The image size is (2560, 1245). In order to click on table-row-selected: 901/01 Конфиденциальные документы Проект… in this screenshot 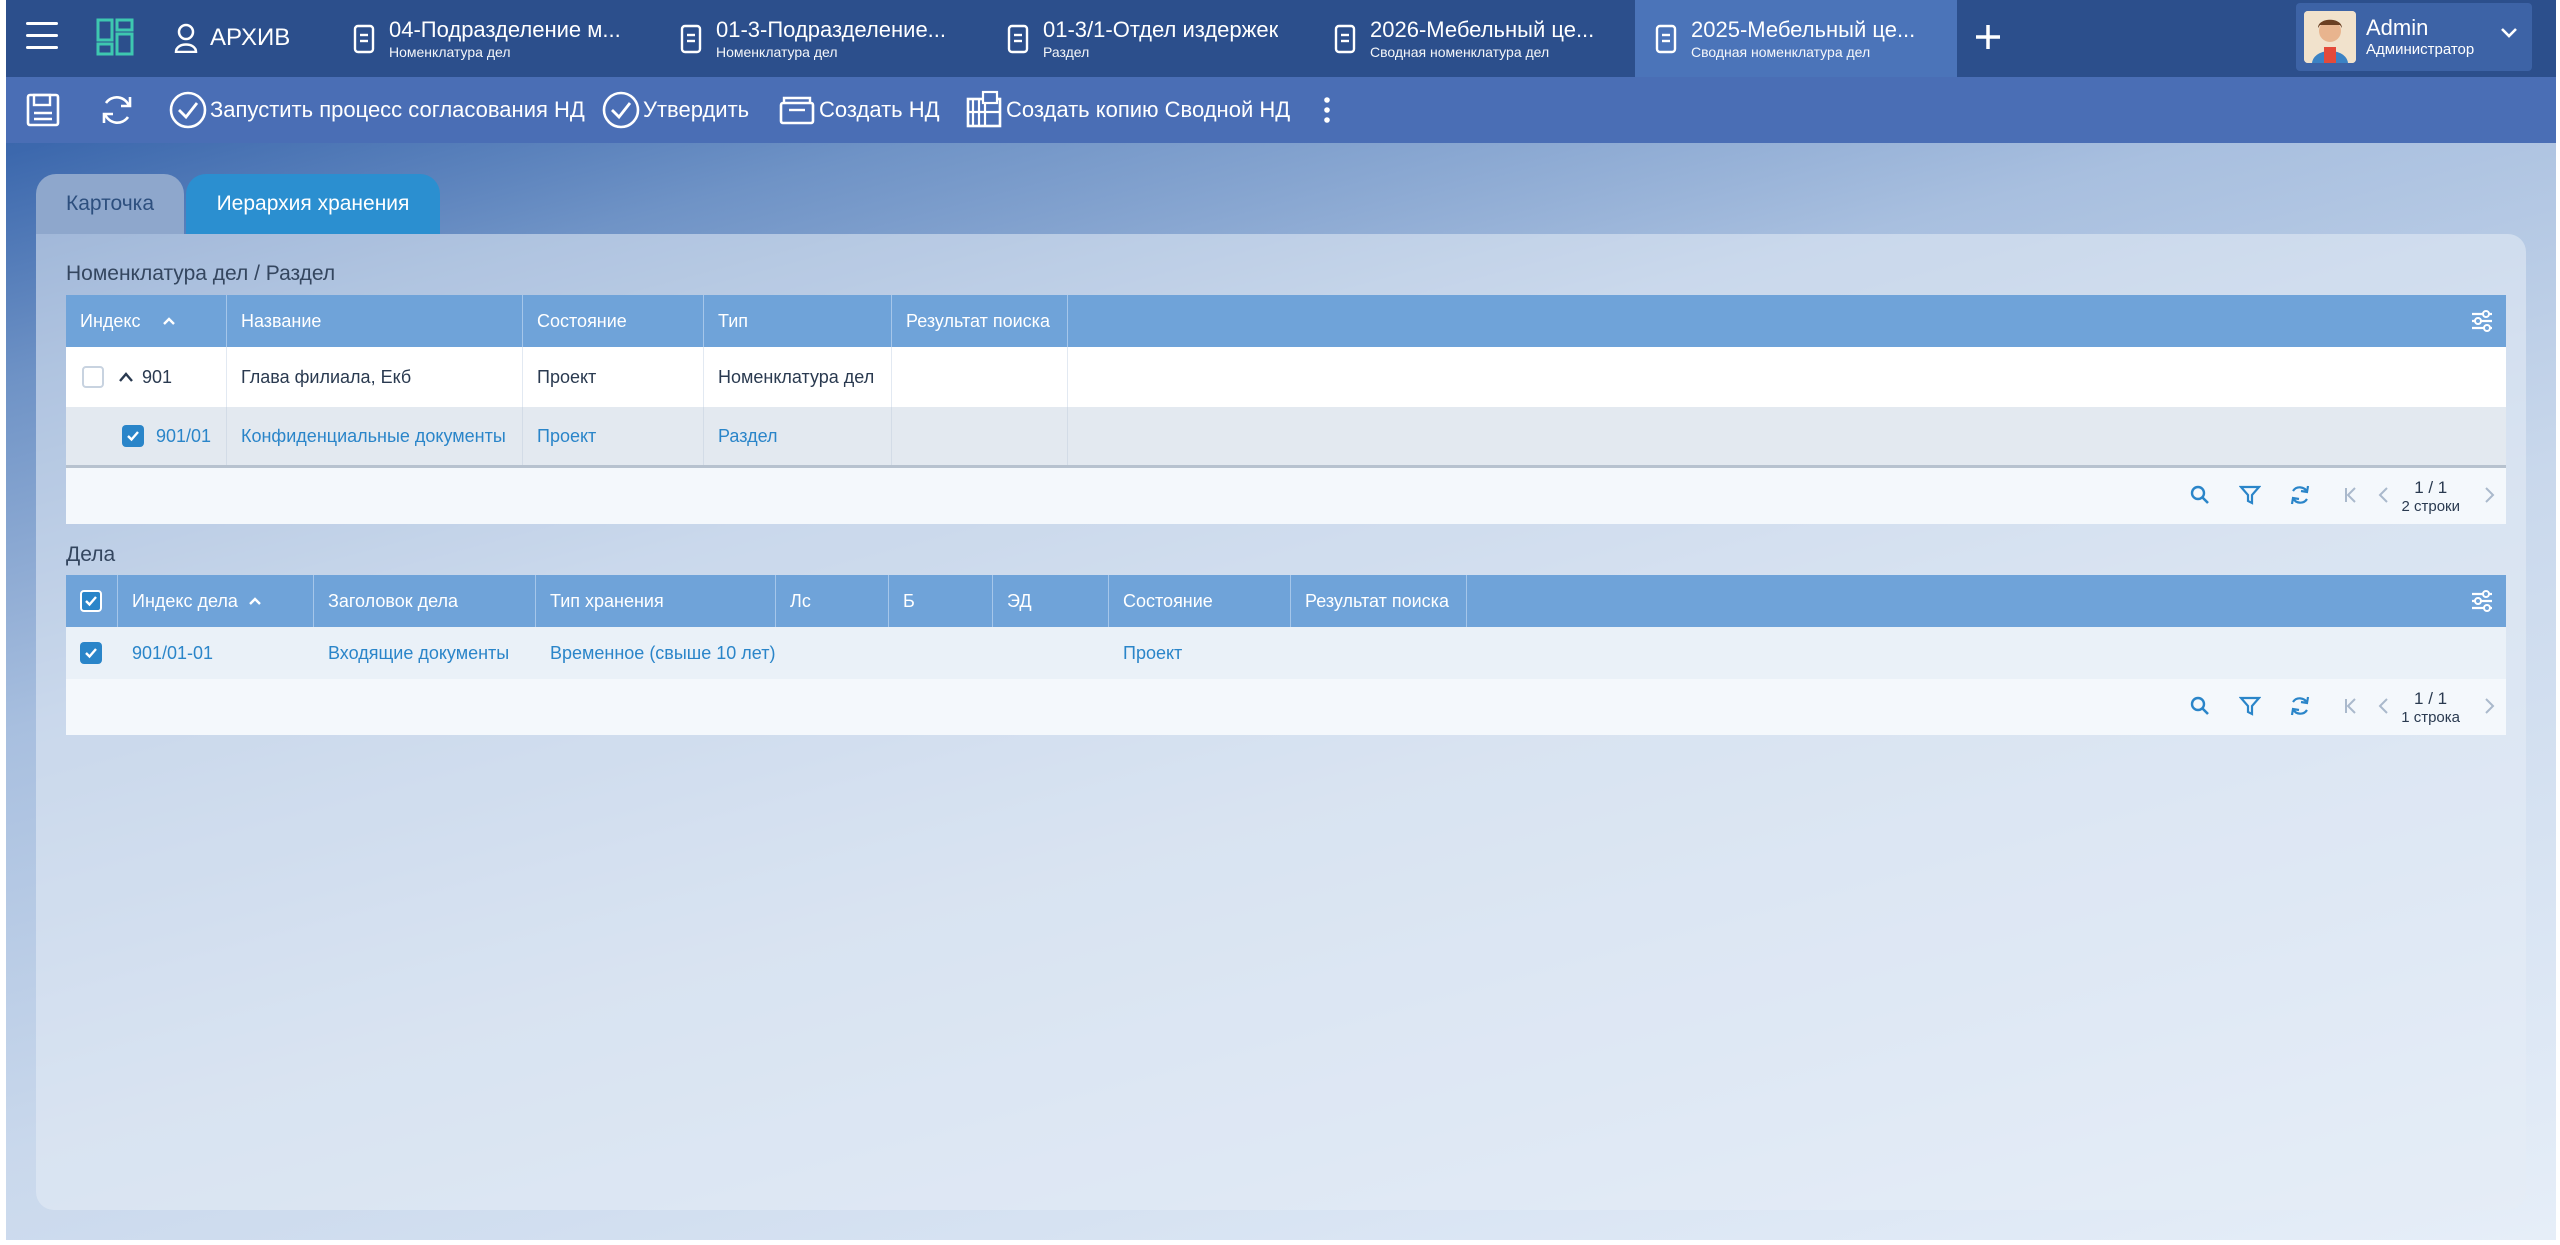, I will do `click(1286, 437)`.